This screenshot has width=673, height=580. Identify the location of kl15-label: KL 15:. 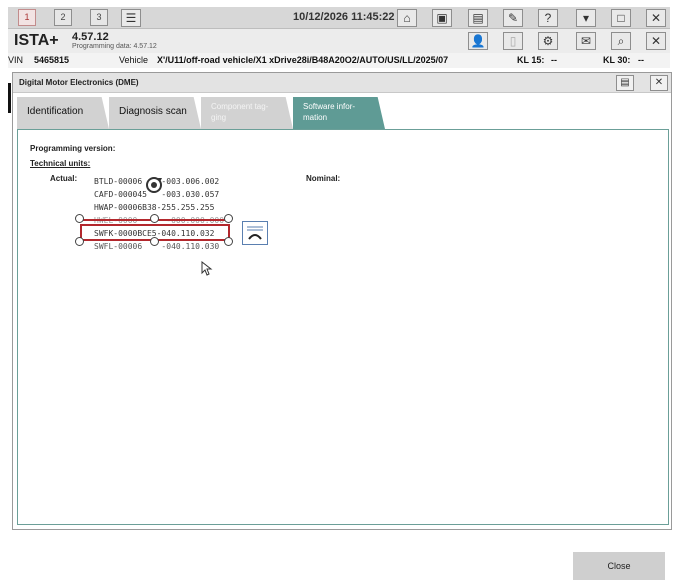
(531, 60).